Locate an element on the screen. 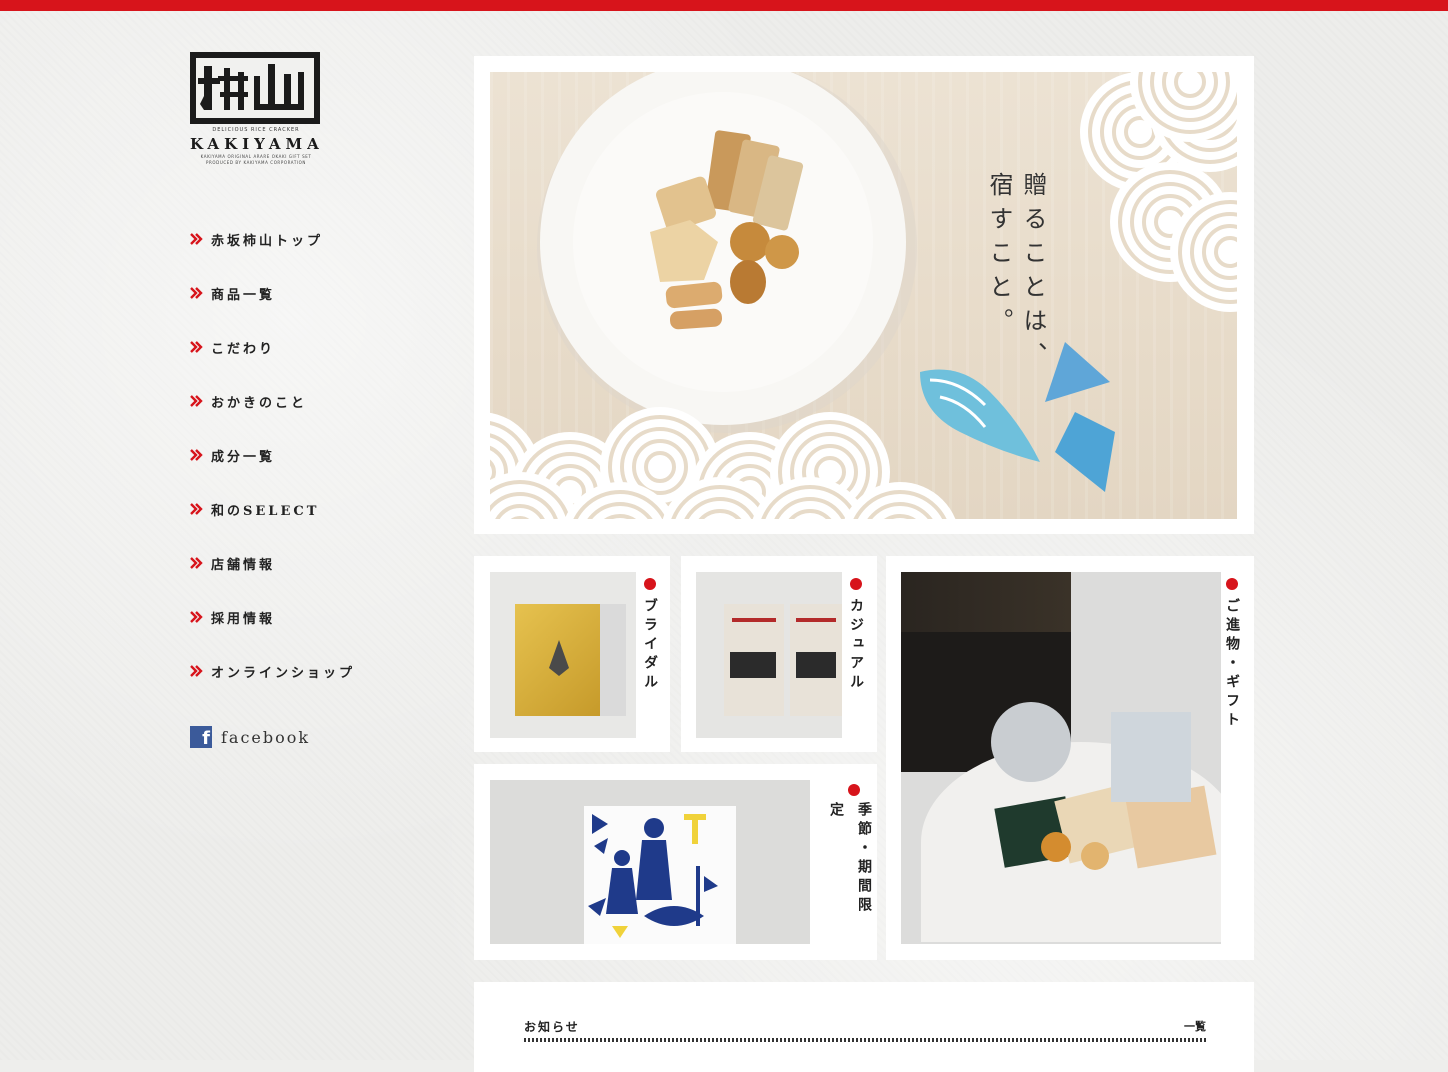 Image resolution: width=1448 pixels, height=1072 pixels. crane-icon is located at coordinates (559, 658).